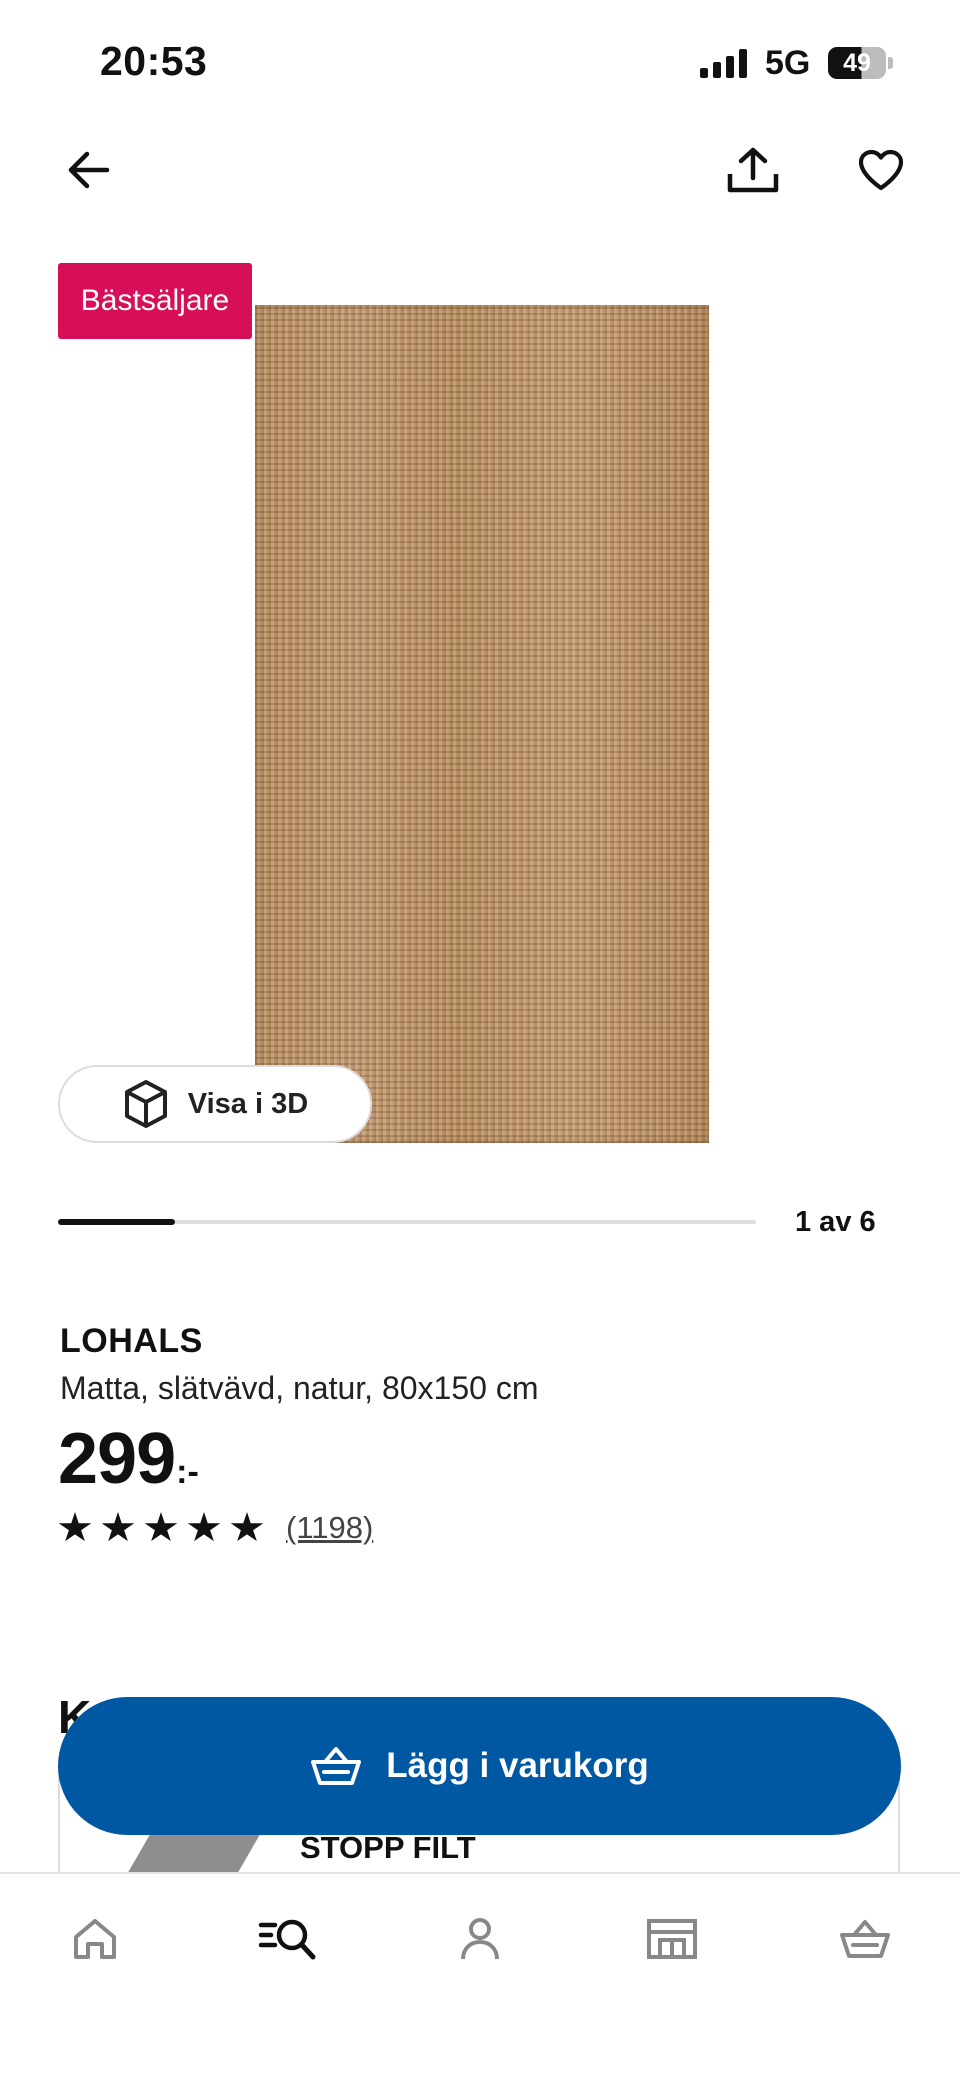 This screenshot has height=2080, width=960. What do you see at coordinates (890, 63) in the screenshot?
I see `battery-tip` at bounding box center [890, 63].